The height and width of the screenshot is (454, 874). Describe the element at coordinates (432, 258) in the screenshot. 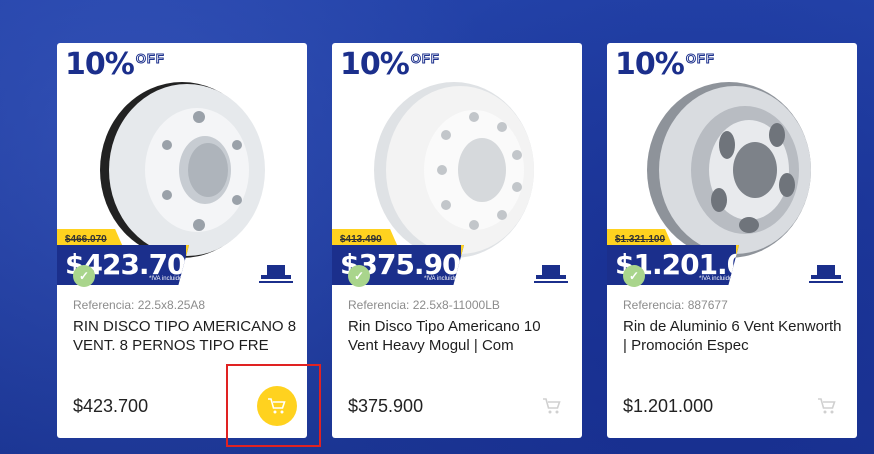

I see `price-banner: $413.490 $375.900 *IVA incluido ✓` at that location.